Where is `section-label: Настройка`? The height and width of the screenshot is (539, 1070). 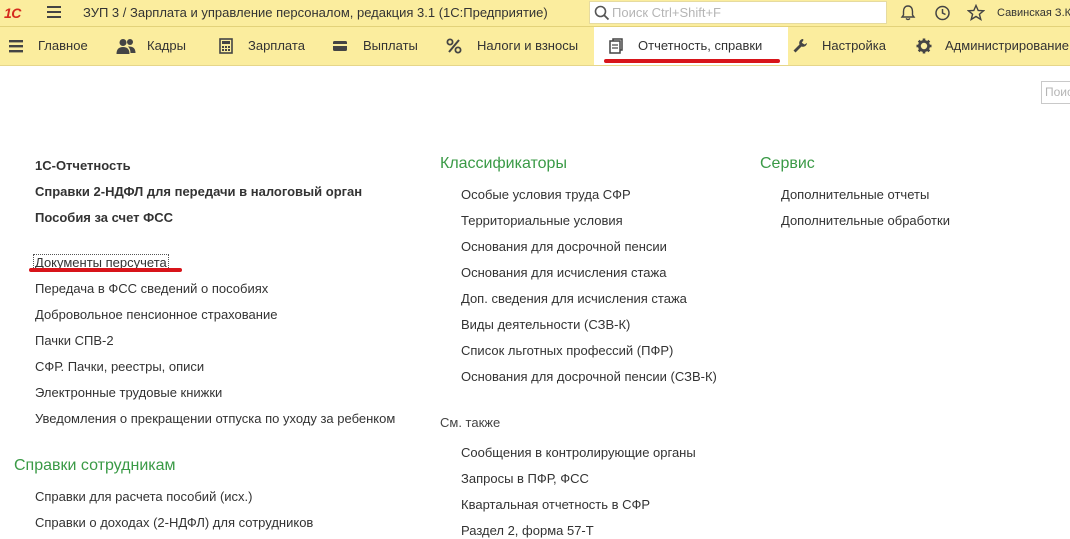 section-label: Настройка is located at coordinates (854, 45).